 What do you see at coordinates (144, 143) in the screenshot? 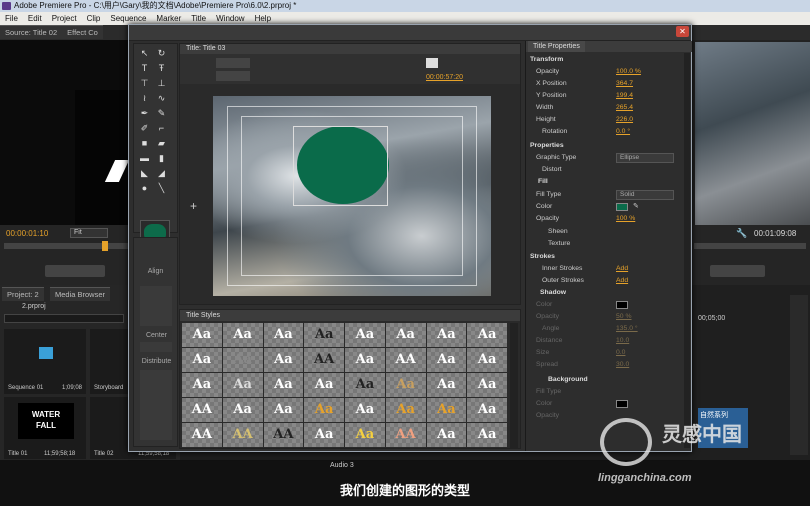
I see `rectangle-tool-icon: ■` at bounding box center [144, 143].